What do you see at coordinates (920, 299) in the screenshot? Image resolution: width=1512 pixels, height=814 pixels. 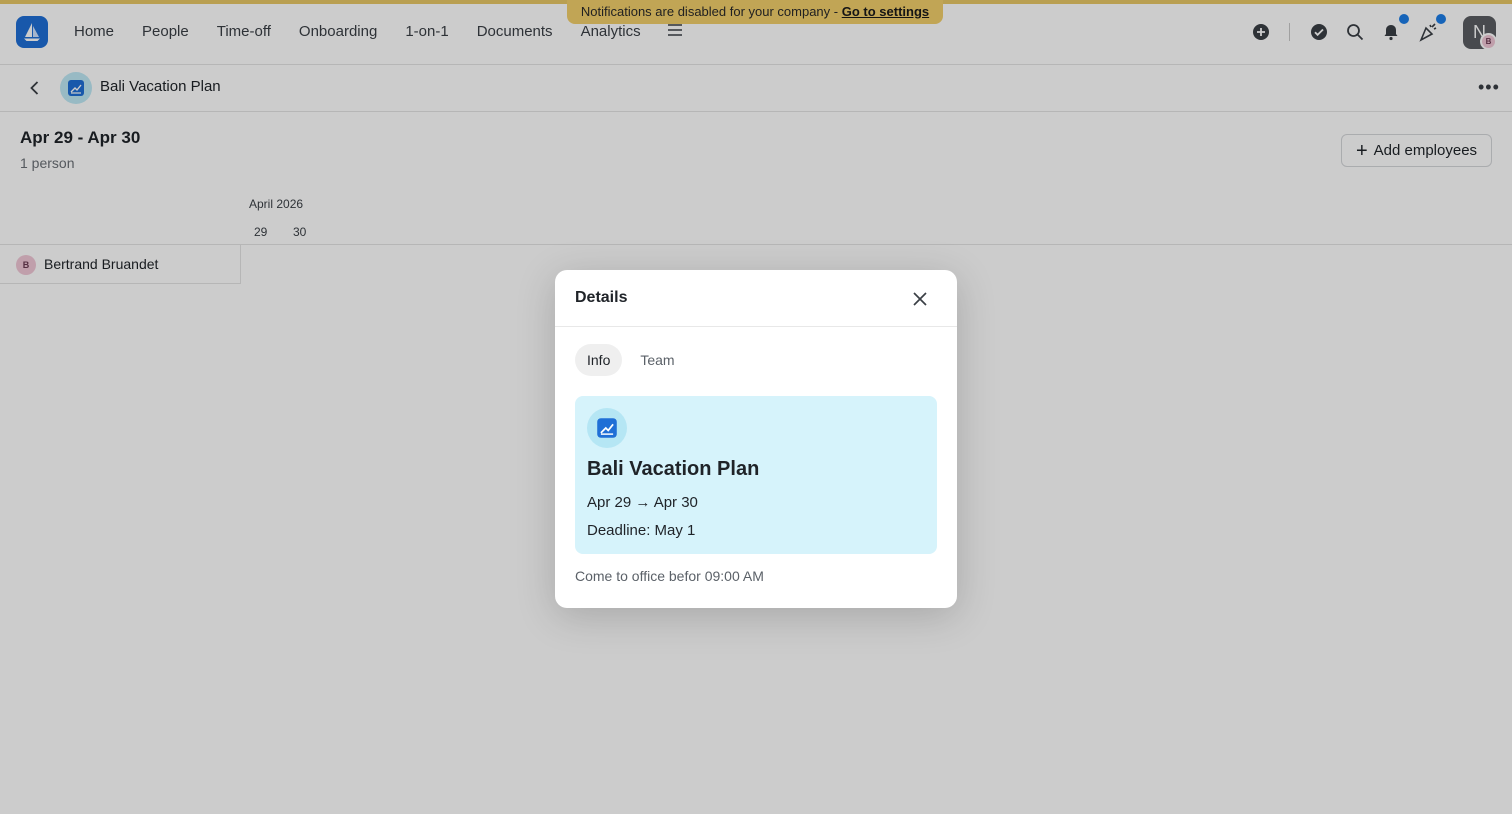 I see `close-icon` at bounding box center [920, 299].